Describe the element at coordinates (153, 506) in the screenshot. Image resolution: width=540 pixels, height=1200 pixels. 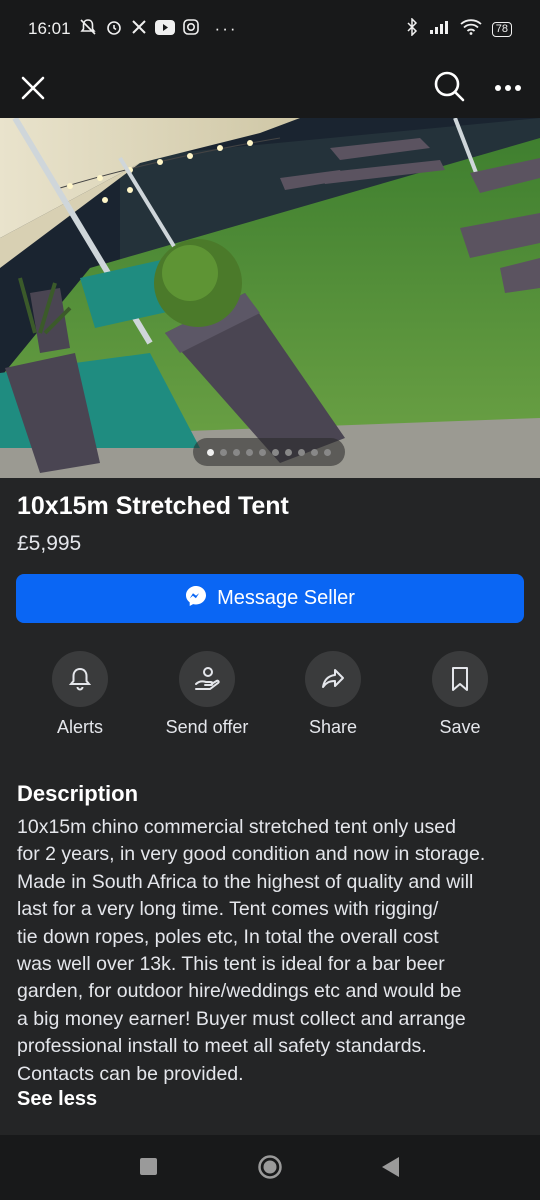
I see `listing-title: 10x15m Stretched Tent` at that location.